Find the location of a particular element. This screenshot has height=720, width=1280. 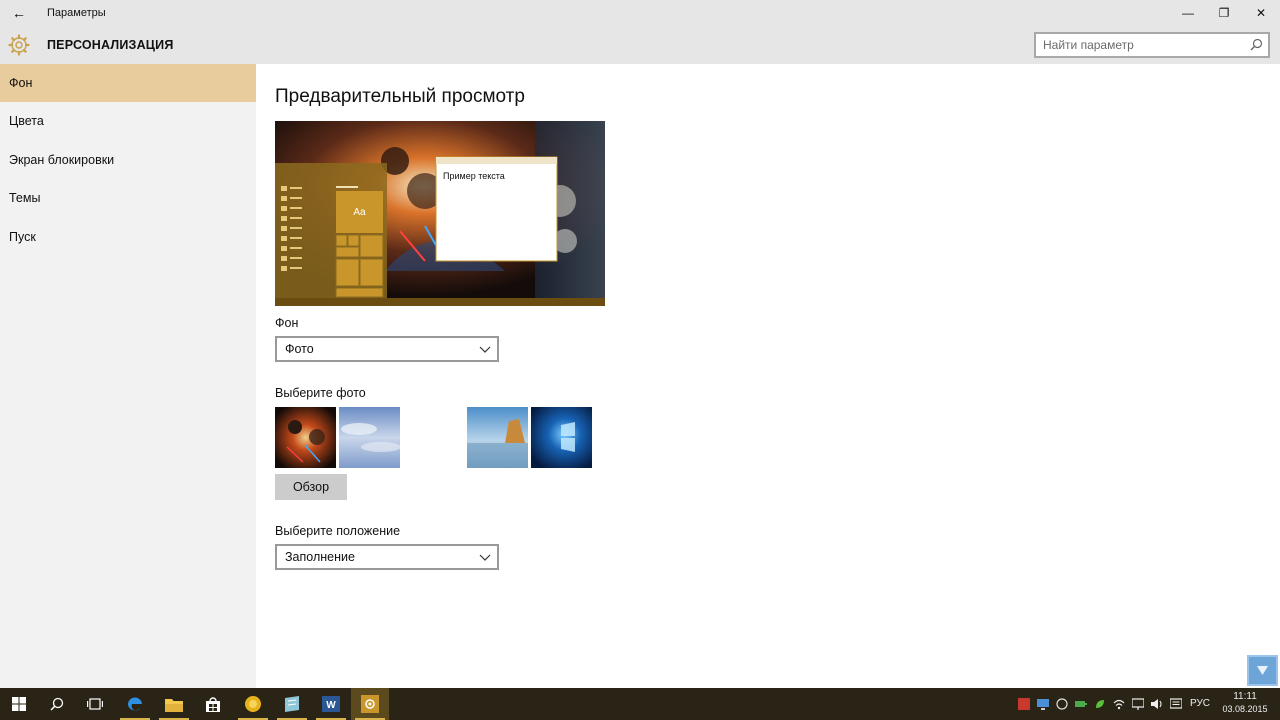

yellow-app-icon is located at coordinates (253, 704).